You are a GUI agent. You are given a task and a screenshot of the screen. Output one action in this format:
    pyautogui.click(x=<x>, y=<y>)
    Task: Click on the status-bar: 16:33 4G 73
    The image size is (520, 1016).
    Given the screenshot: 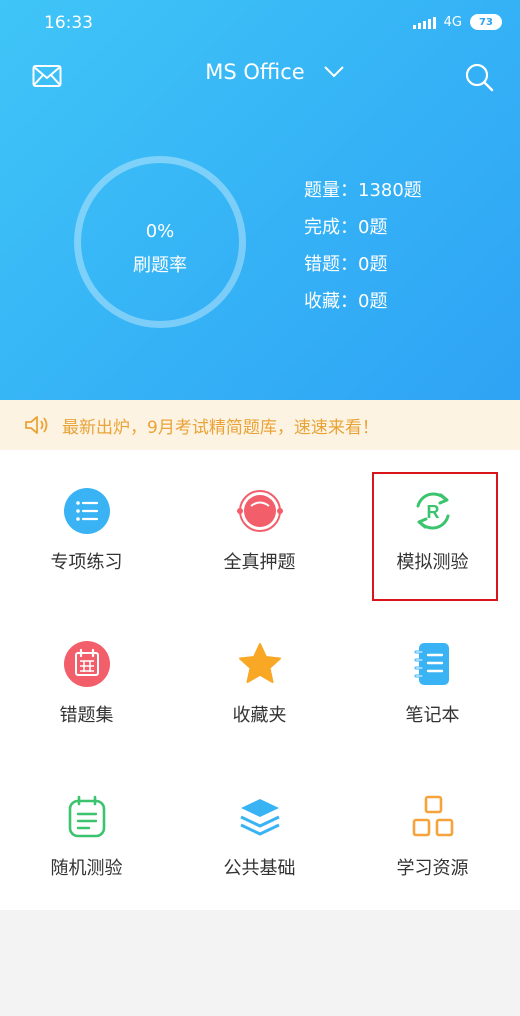 What is the action you would take?
    pyautogui.click(x=260, y=23)
    